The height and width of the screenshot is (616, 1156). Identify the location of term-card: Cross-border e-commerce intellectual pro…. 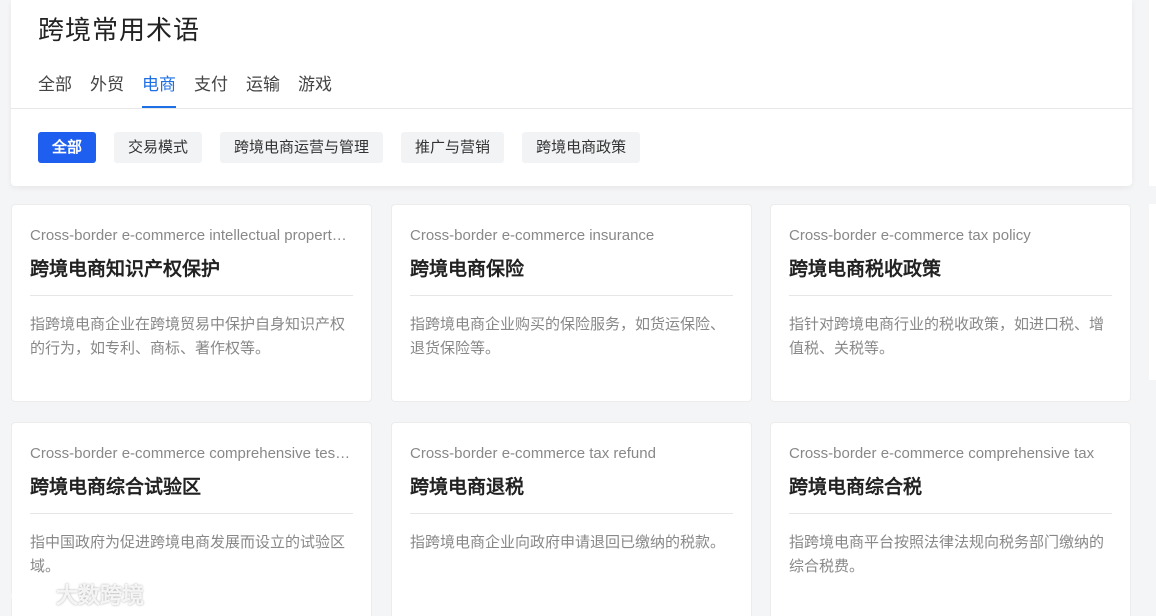
(191, 303).